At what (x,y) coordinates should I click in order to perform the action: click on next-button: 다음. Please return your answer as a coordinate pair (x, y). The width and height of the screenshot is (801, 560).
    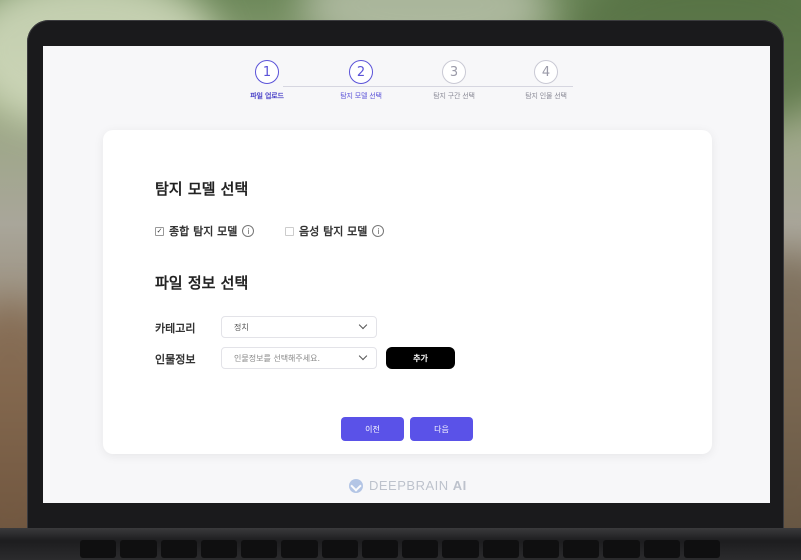
    Looking at the image, I should click on (441, 429).